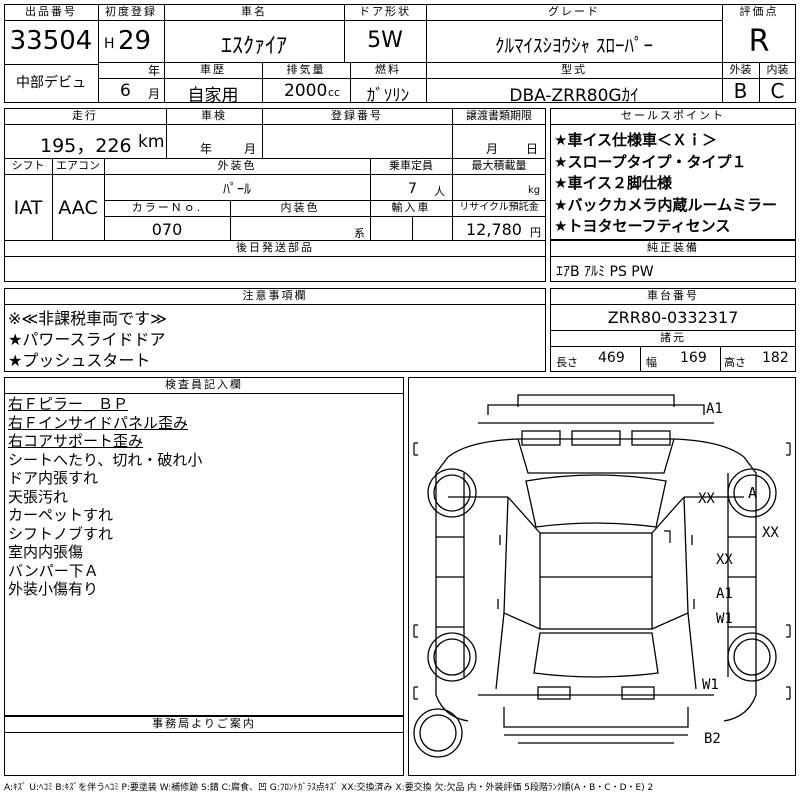 This screenshot has width=800, height=800. I want to click on chassis-number: ZRR80-0332317, so click(673, 317).